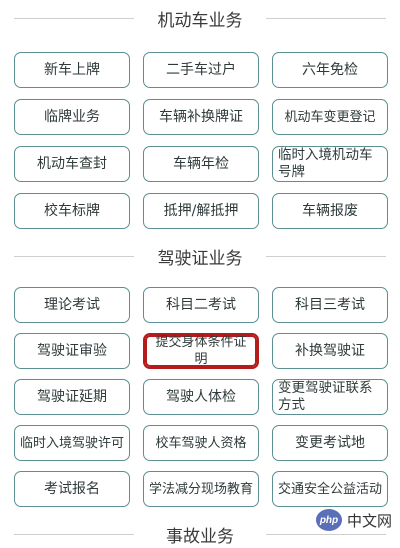  Describe the element at coordinates (201, 70) in the screenshot. I see `used-car-transfer-button: 二手车过户` at that location.